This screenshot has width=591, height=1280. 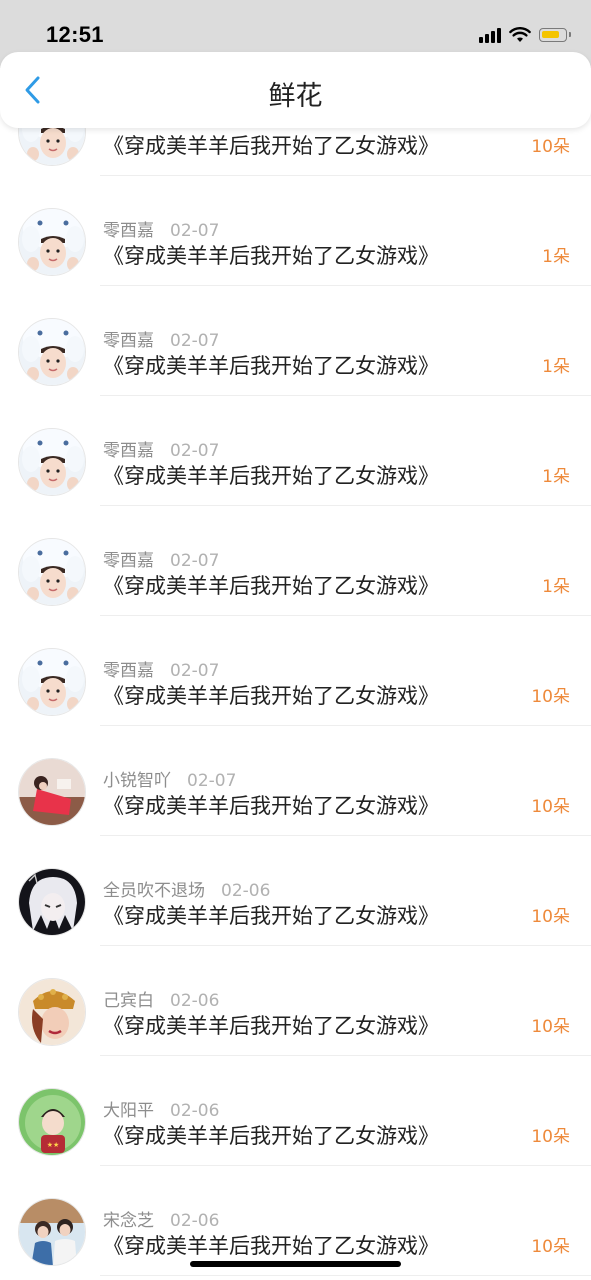 I want to click on cellular-signal-icon, so click(x=490, y=35).